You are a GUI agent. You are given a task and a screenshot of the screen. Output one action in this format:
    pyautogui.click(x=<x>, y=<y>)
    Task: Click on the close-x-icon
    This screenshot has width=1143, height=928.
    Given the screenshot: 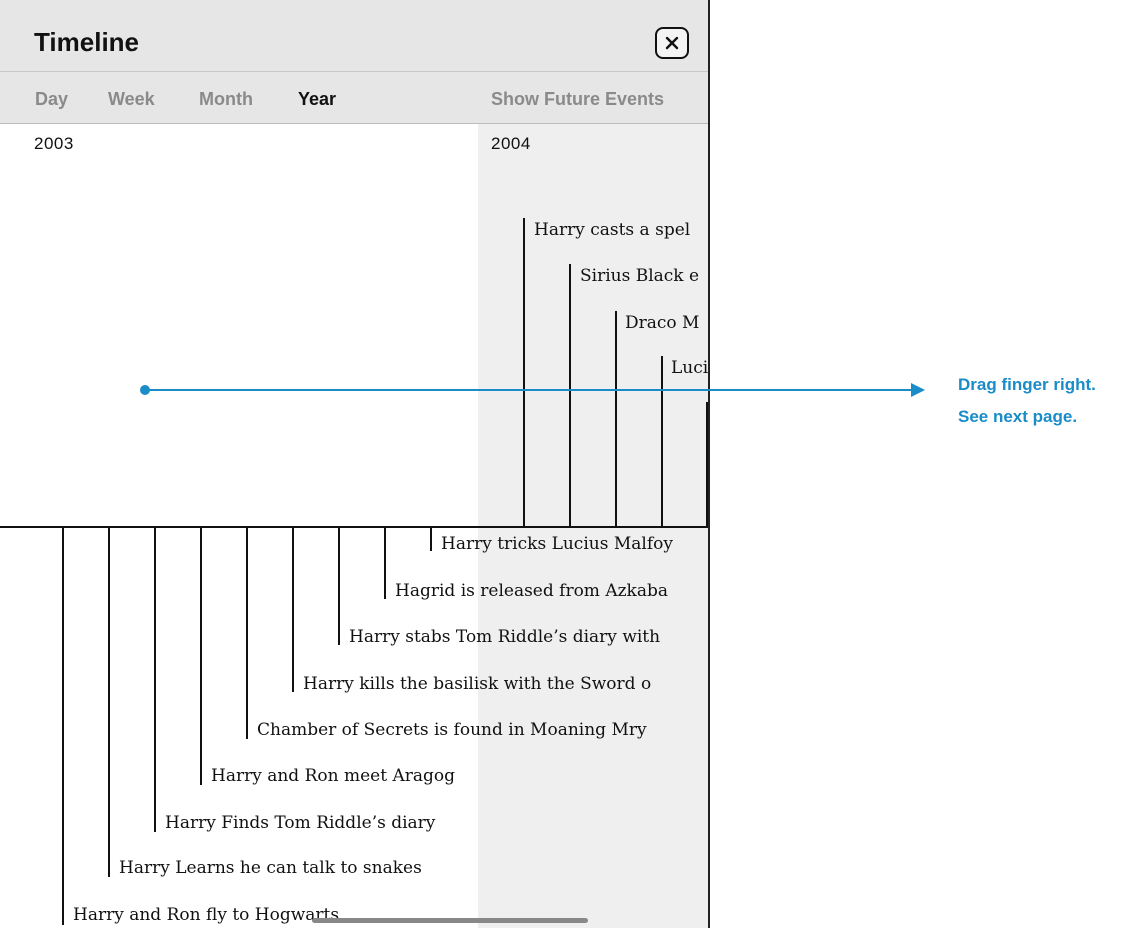 What is the action you would take?
    pyautogui.click(x=672, y=43)
    